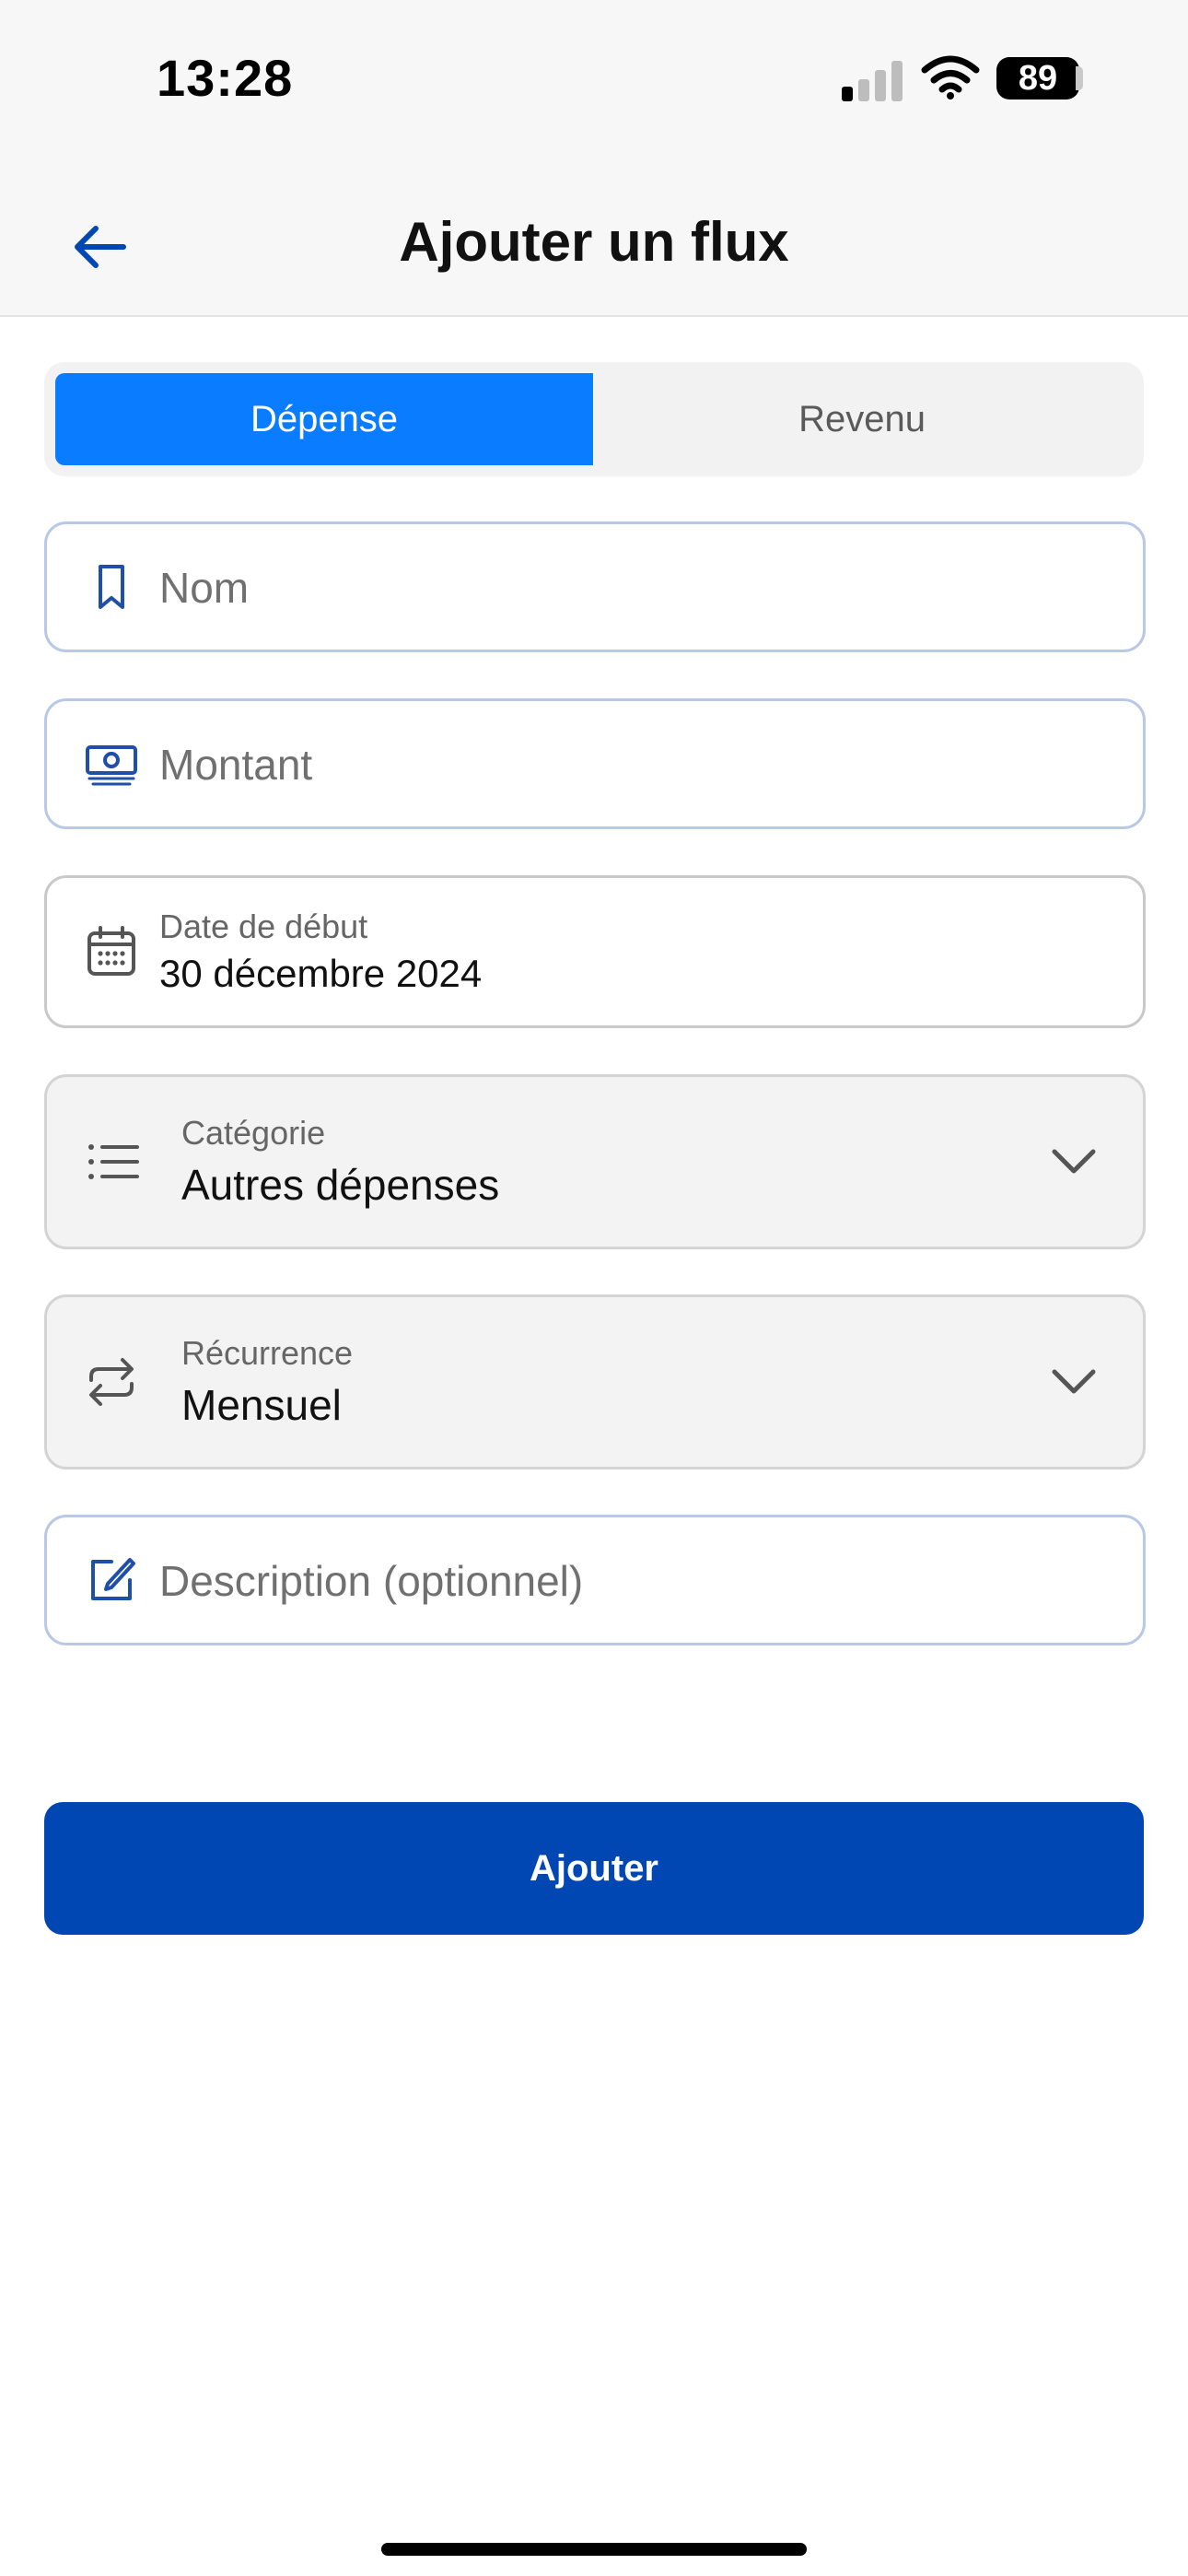 Image resolution: width=1188 pixels, height=2576 pixels. What do you see at coordinates (371, 1581) in the screenshot?
I see `description-placeholder: Description (optionnel)` at bounding box center [371, 1581].